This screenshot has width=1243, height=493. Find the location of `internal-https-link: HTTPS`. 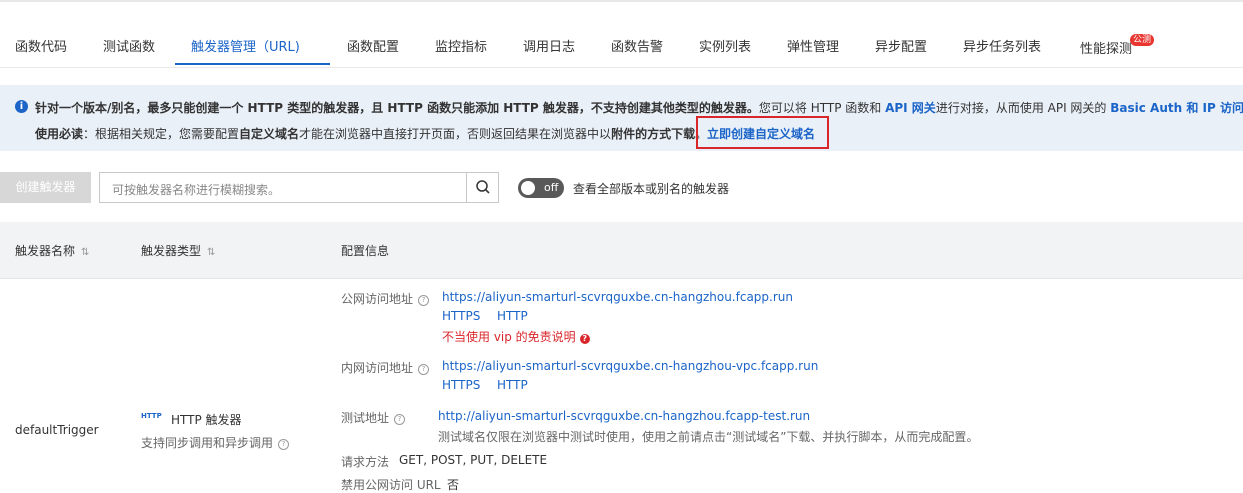

internal-https-link: HTTPS is located at coordinates (461, 385).